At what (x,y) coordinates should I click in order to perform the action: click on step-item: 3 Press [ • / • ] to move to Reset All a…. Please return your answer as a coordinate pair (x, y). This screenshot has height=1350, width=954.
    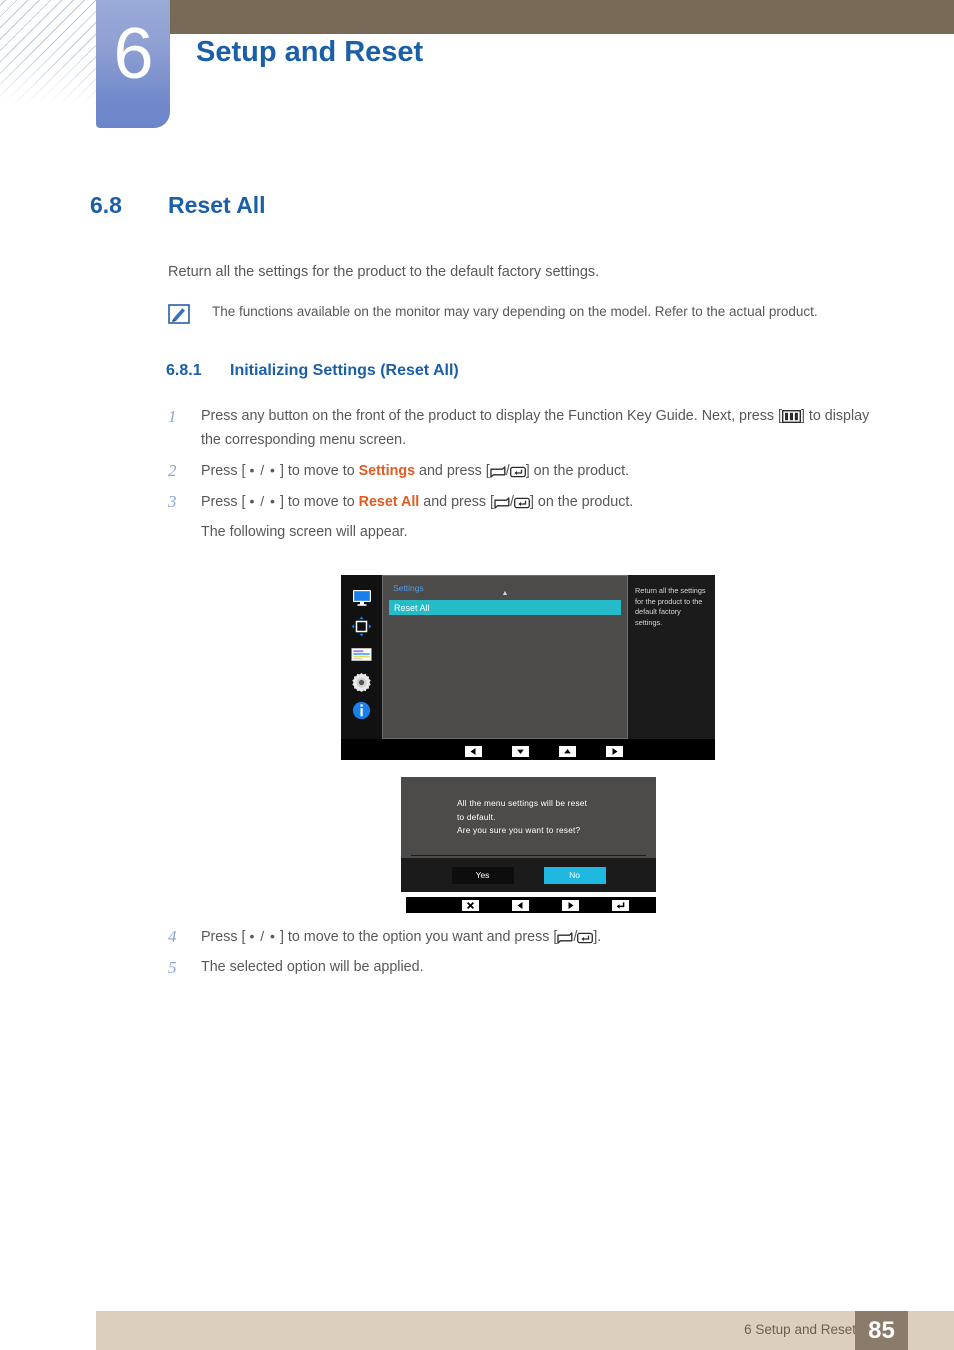
    Looking at the image, I should click on (526, 501).